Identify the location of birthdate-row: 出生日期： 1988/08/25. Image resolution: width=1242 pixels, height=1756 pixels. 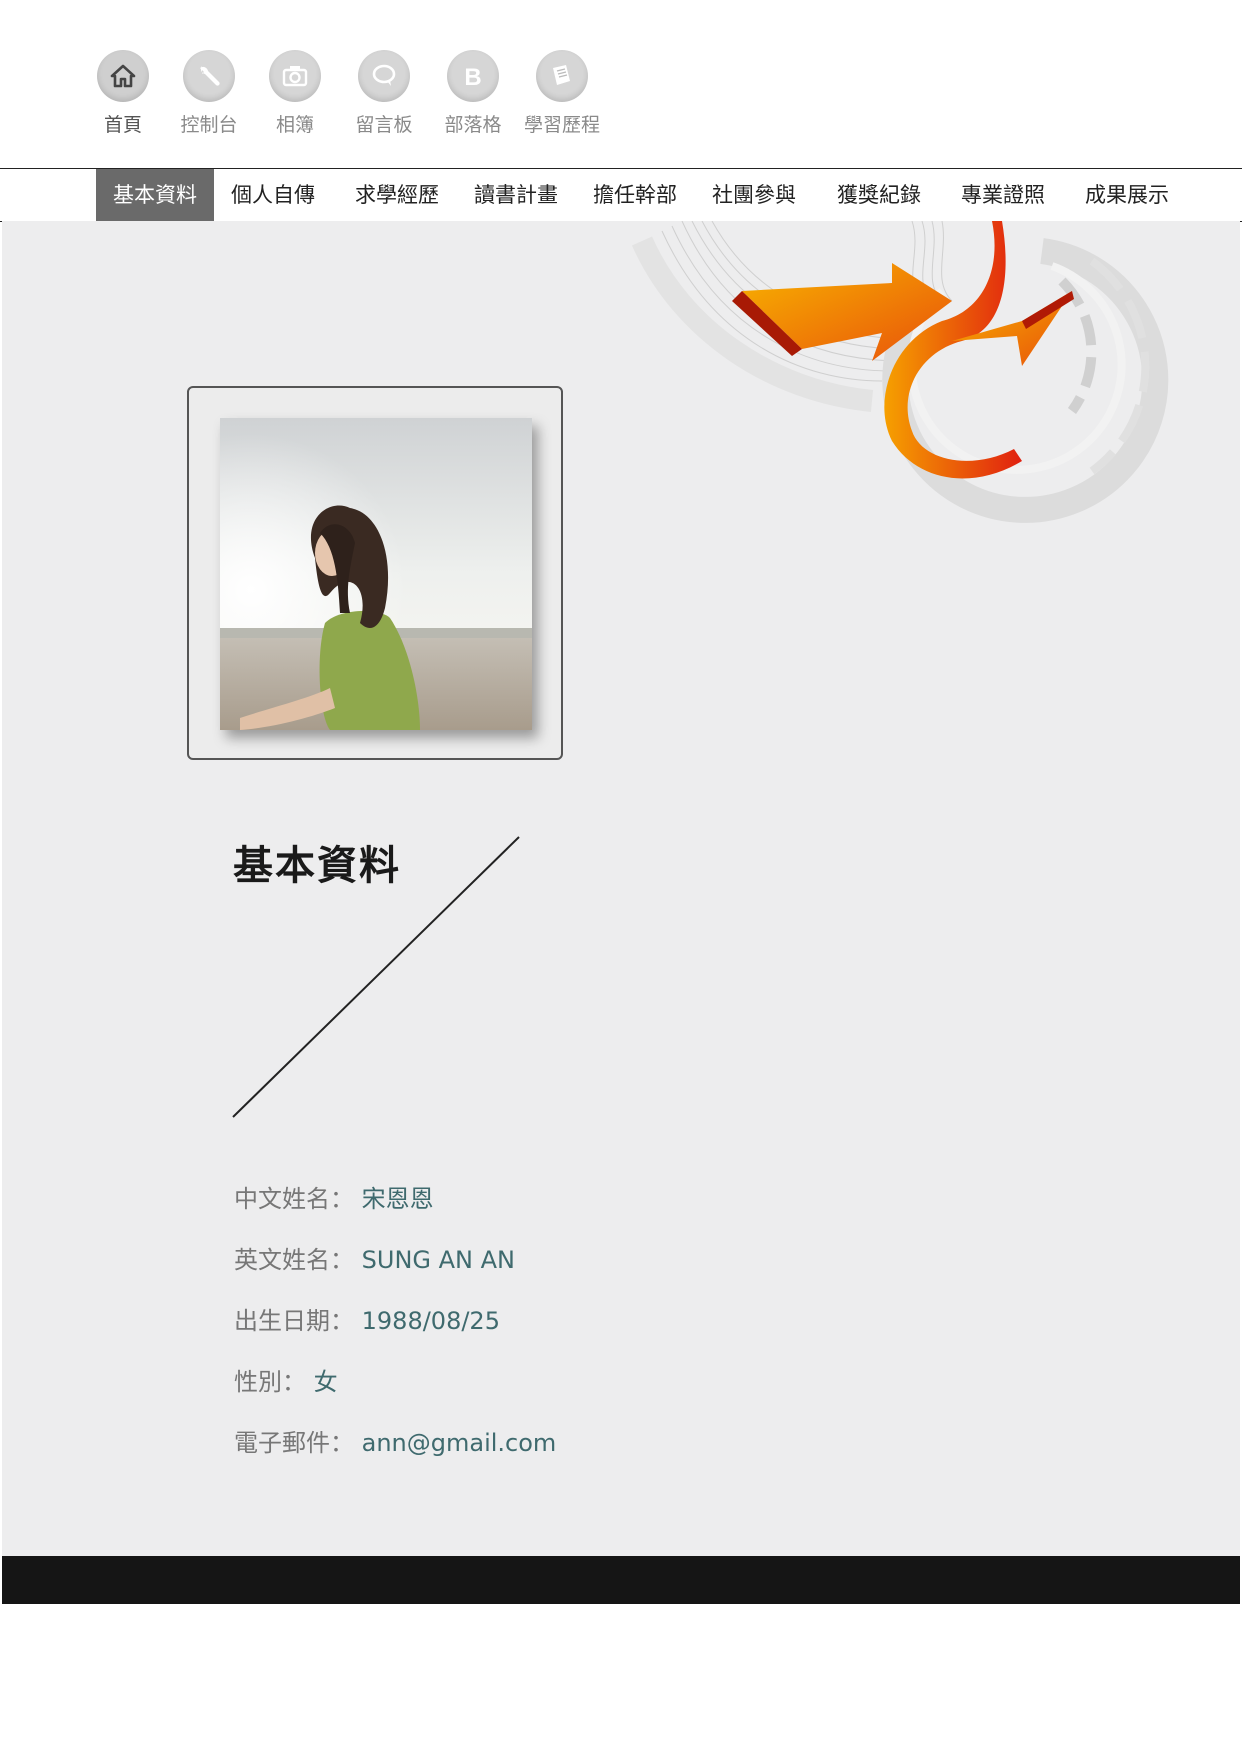
(367, 1318).